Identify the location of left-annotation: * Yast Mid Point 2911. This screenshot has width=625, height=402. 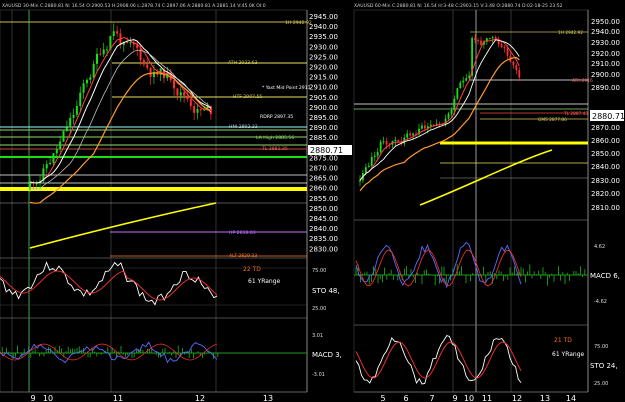
(286, 88).